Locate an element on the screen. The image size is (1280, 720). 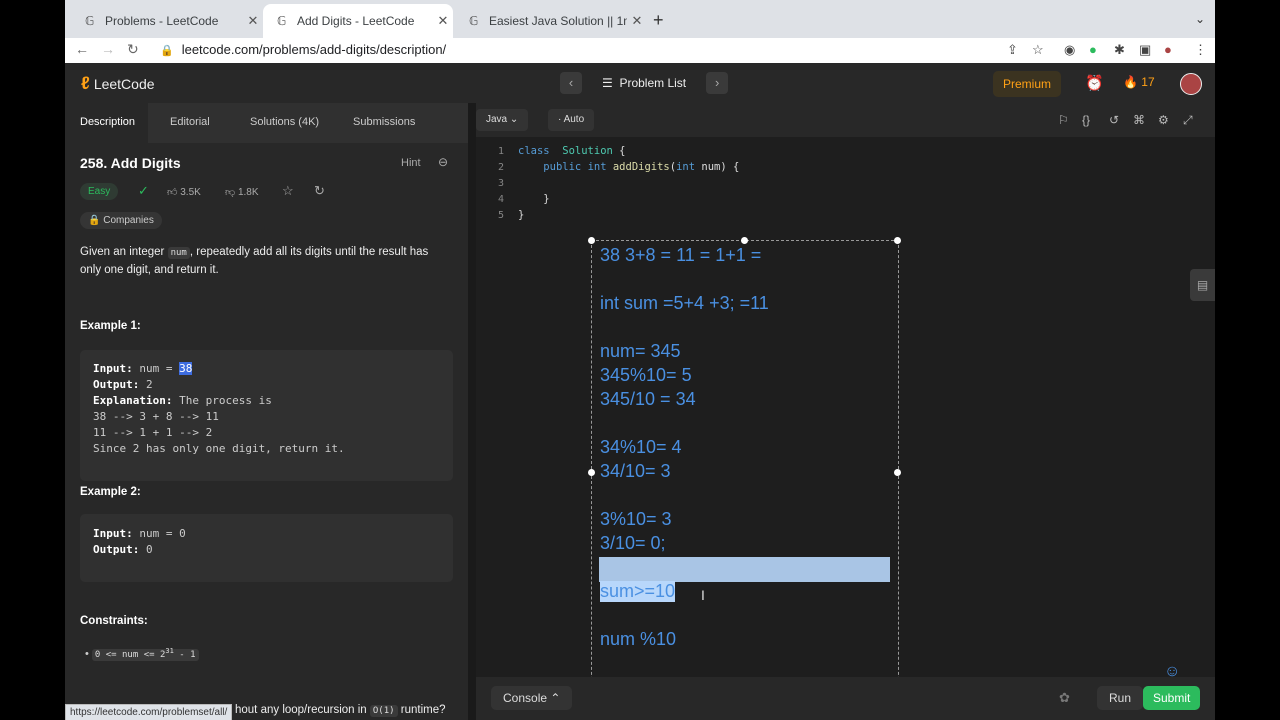
line-number: 1 is located at coordinates (500, 151).